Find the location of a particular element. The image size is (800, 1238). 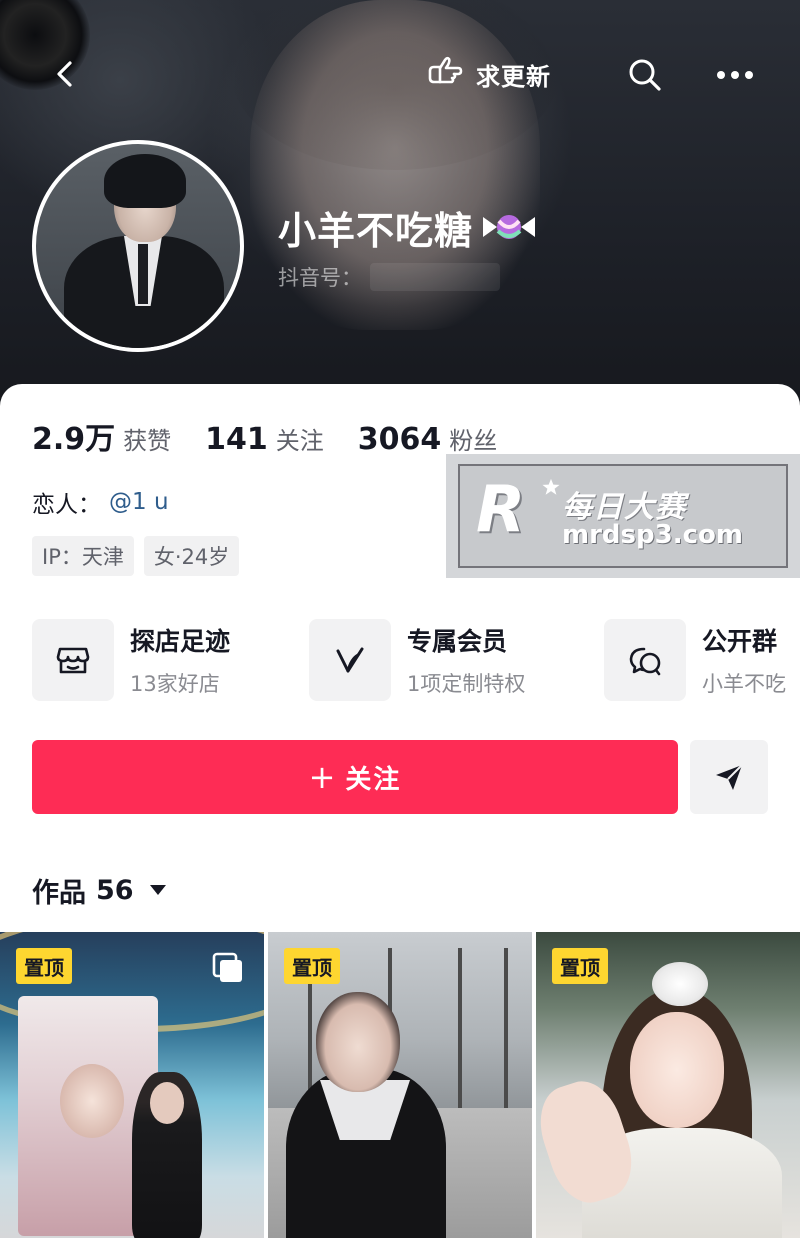

stat-label: 关注 is located at coordinates (299, 441).